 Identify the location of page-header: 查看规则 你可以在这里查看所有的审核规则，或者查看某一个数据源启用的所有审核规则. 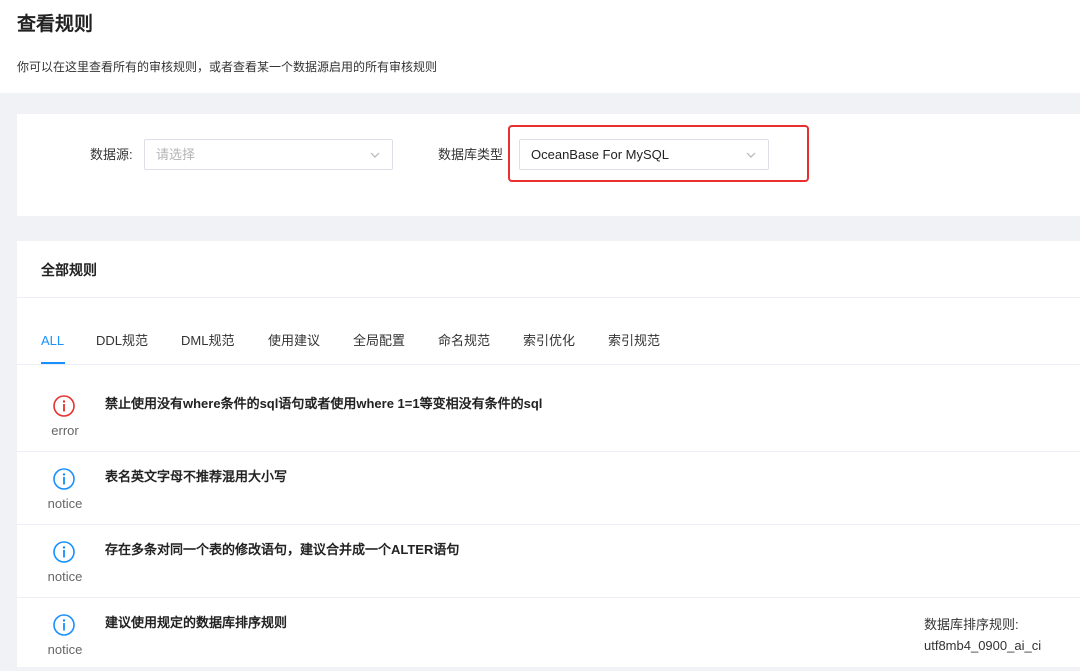
(540, 46).